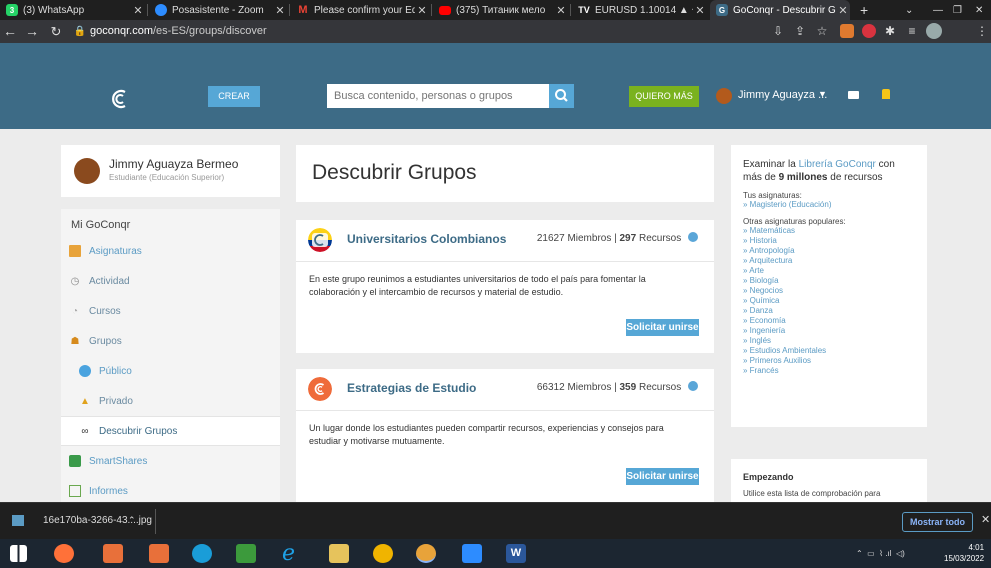 This screenshot has width=991, height=568. Describe the element at coordinates (829, 351) in the screenshot. I see `subject-link: » Estudios Ambientales` at that location.